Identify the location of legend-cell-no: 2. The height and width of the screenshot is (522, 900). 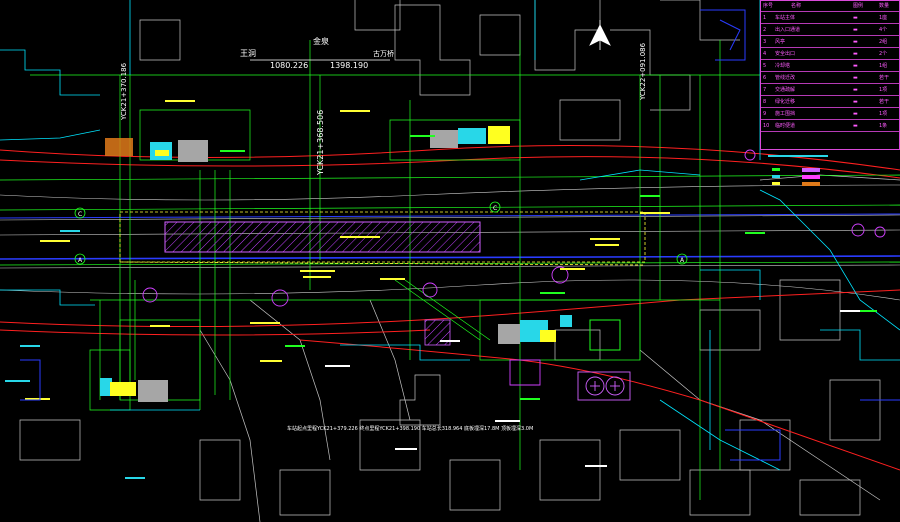
(765, 30).